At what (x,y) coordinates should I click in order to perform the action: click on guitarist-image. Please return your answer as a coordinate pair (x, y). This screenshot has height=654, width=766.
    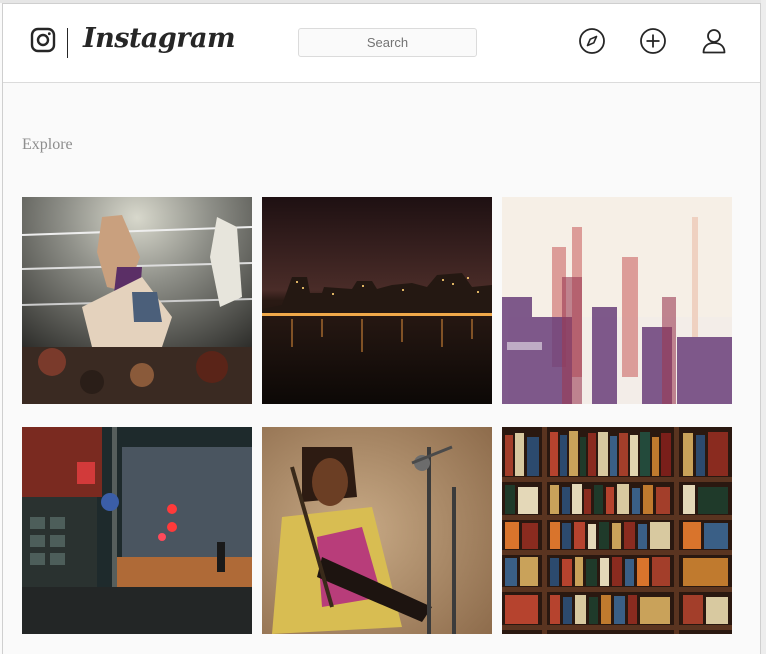
    Looking at the image, I should click on (377, 530).